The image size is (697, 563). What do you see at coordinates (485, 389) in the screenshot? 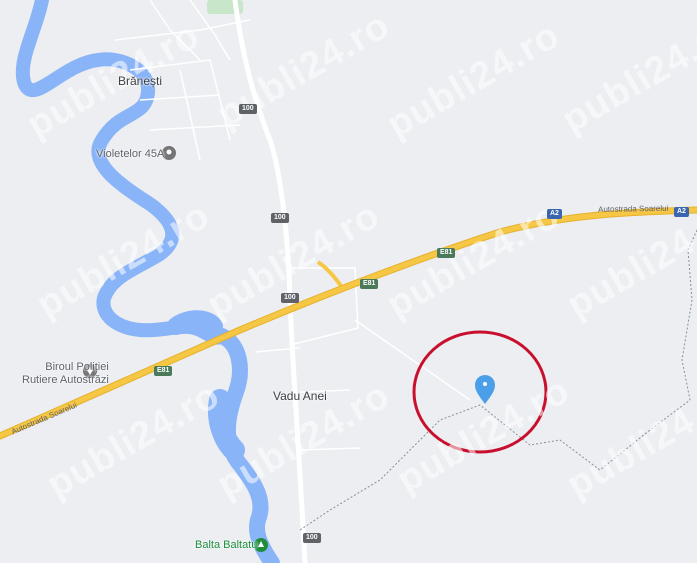
I see `location-pin-icon` at bounding box center [485, 389].